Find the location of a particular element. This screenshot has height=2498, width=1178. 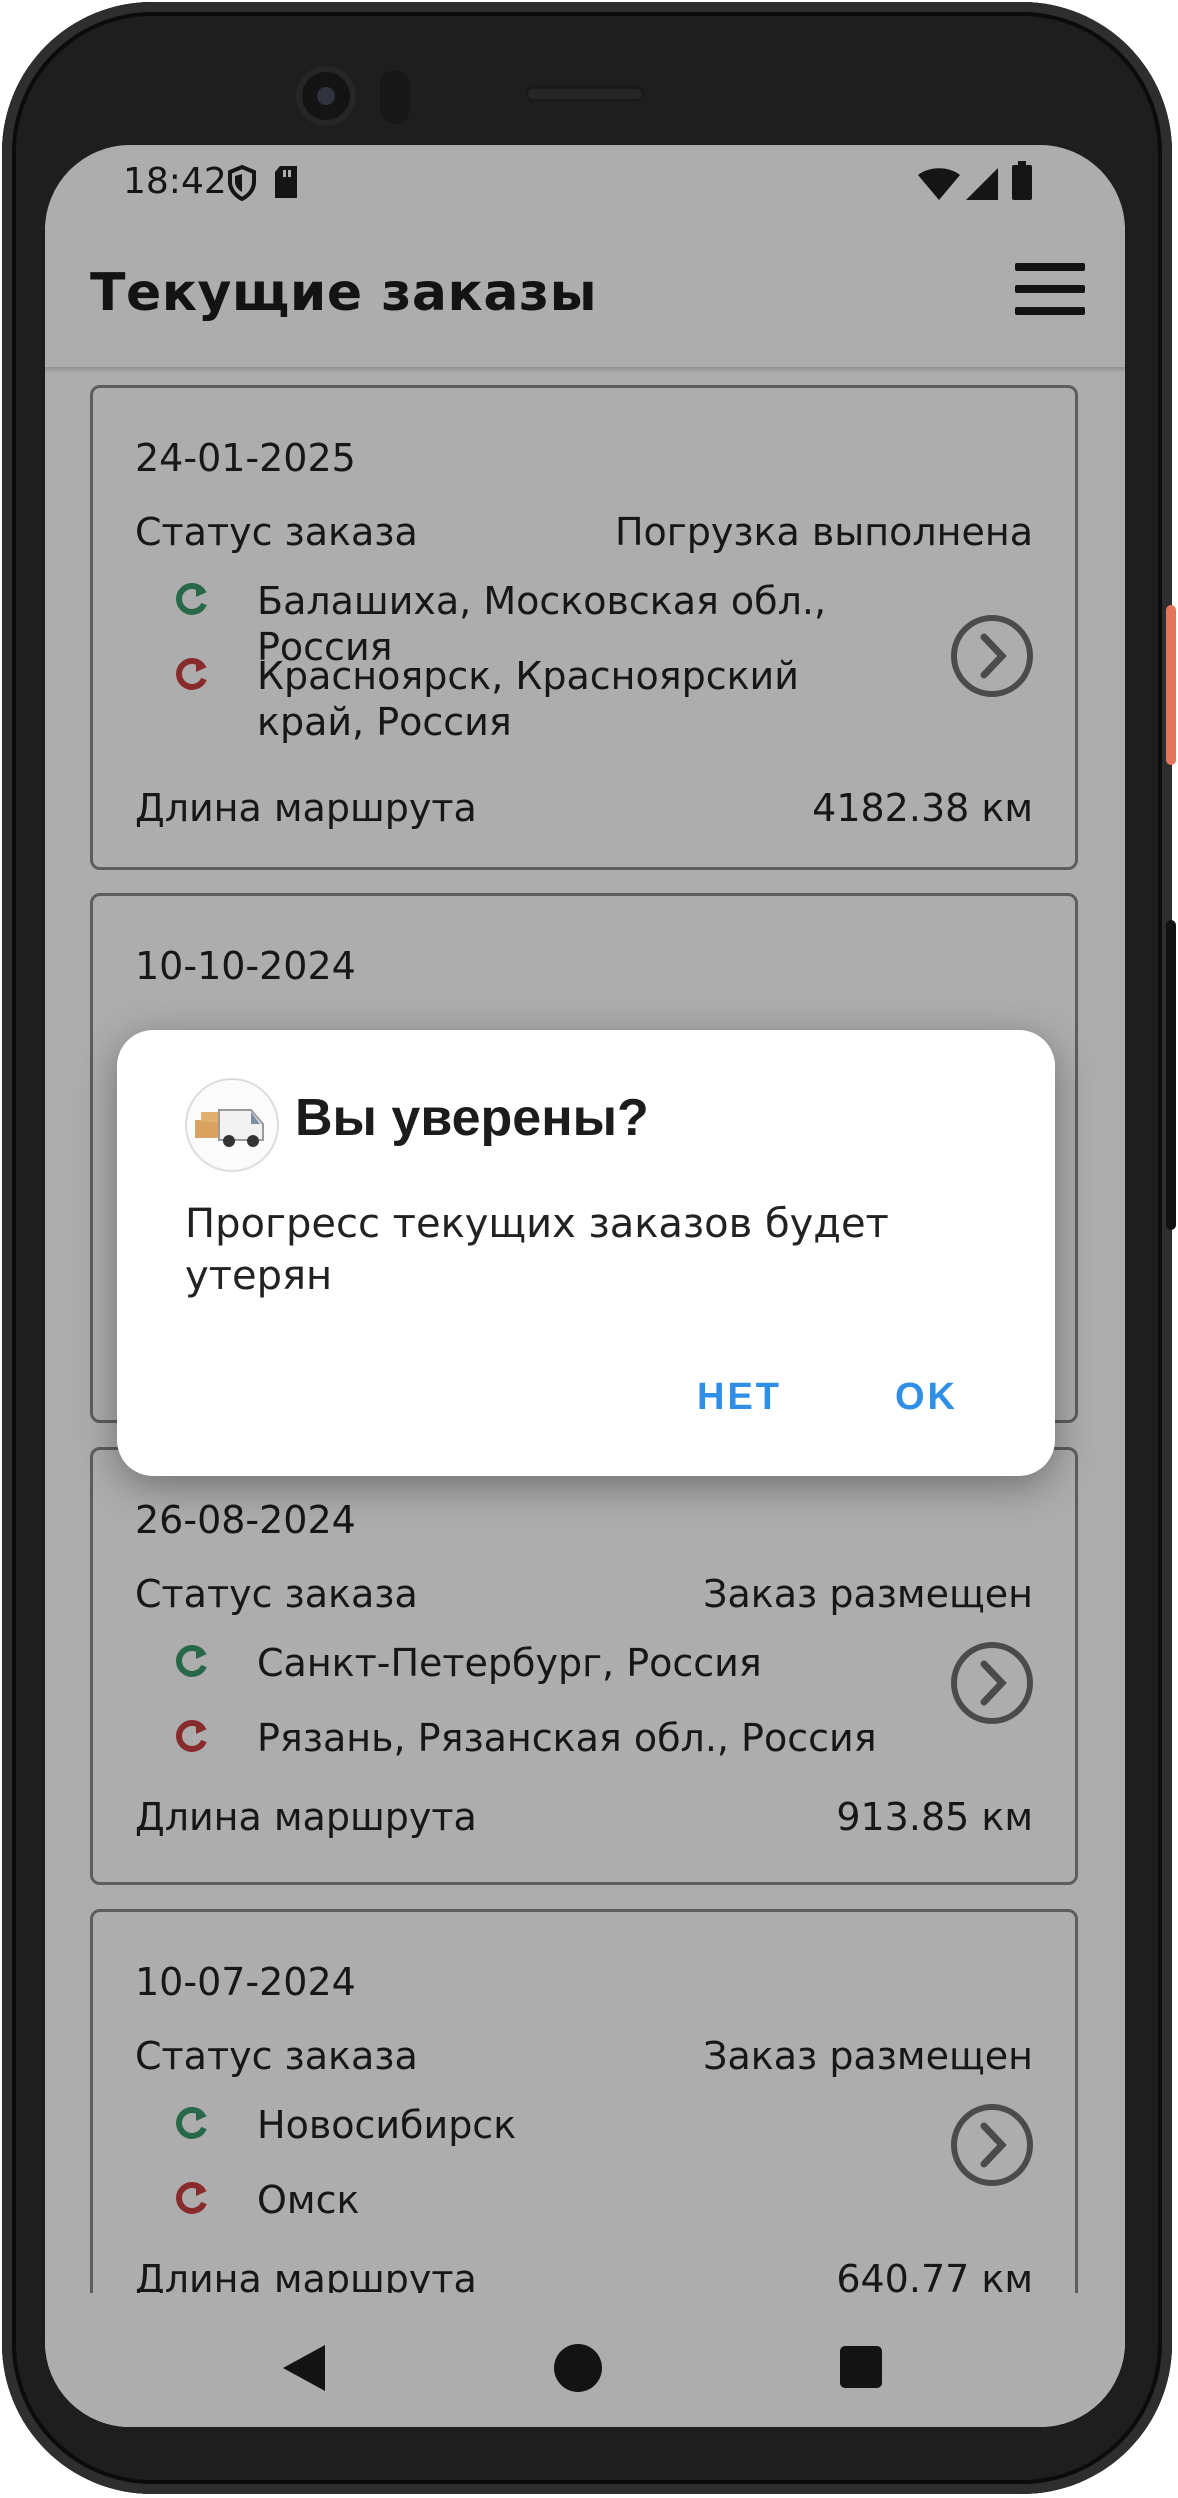

power-button is located at coordinates (1171, 685).